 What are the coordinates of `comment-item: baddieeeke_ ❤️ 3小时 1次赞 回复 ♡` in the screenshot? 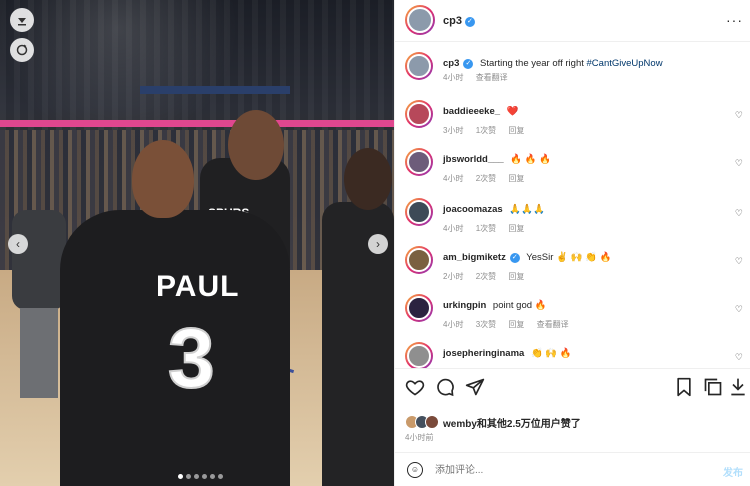 It's located at (575, 120).